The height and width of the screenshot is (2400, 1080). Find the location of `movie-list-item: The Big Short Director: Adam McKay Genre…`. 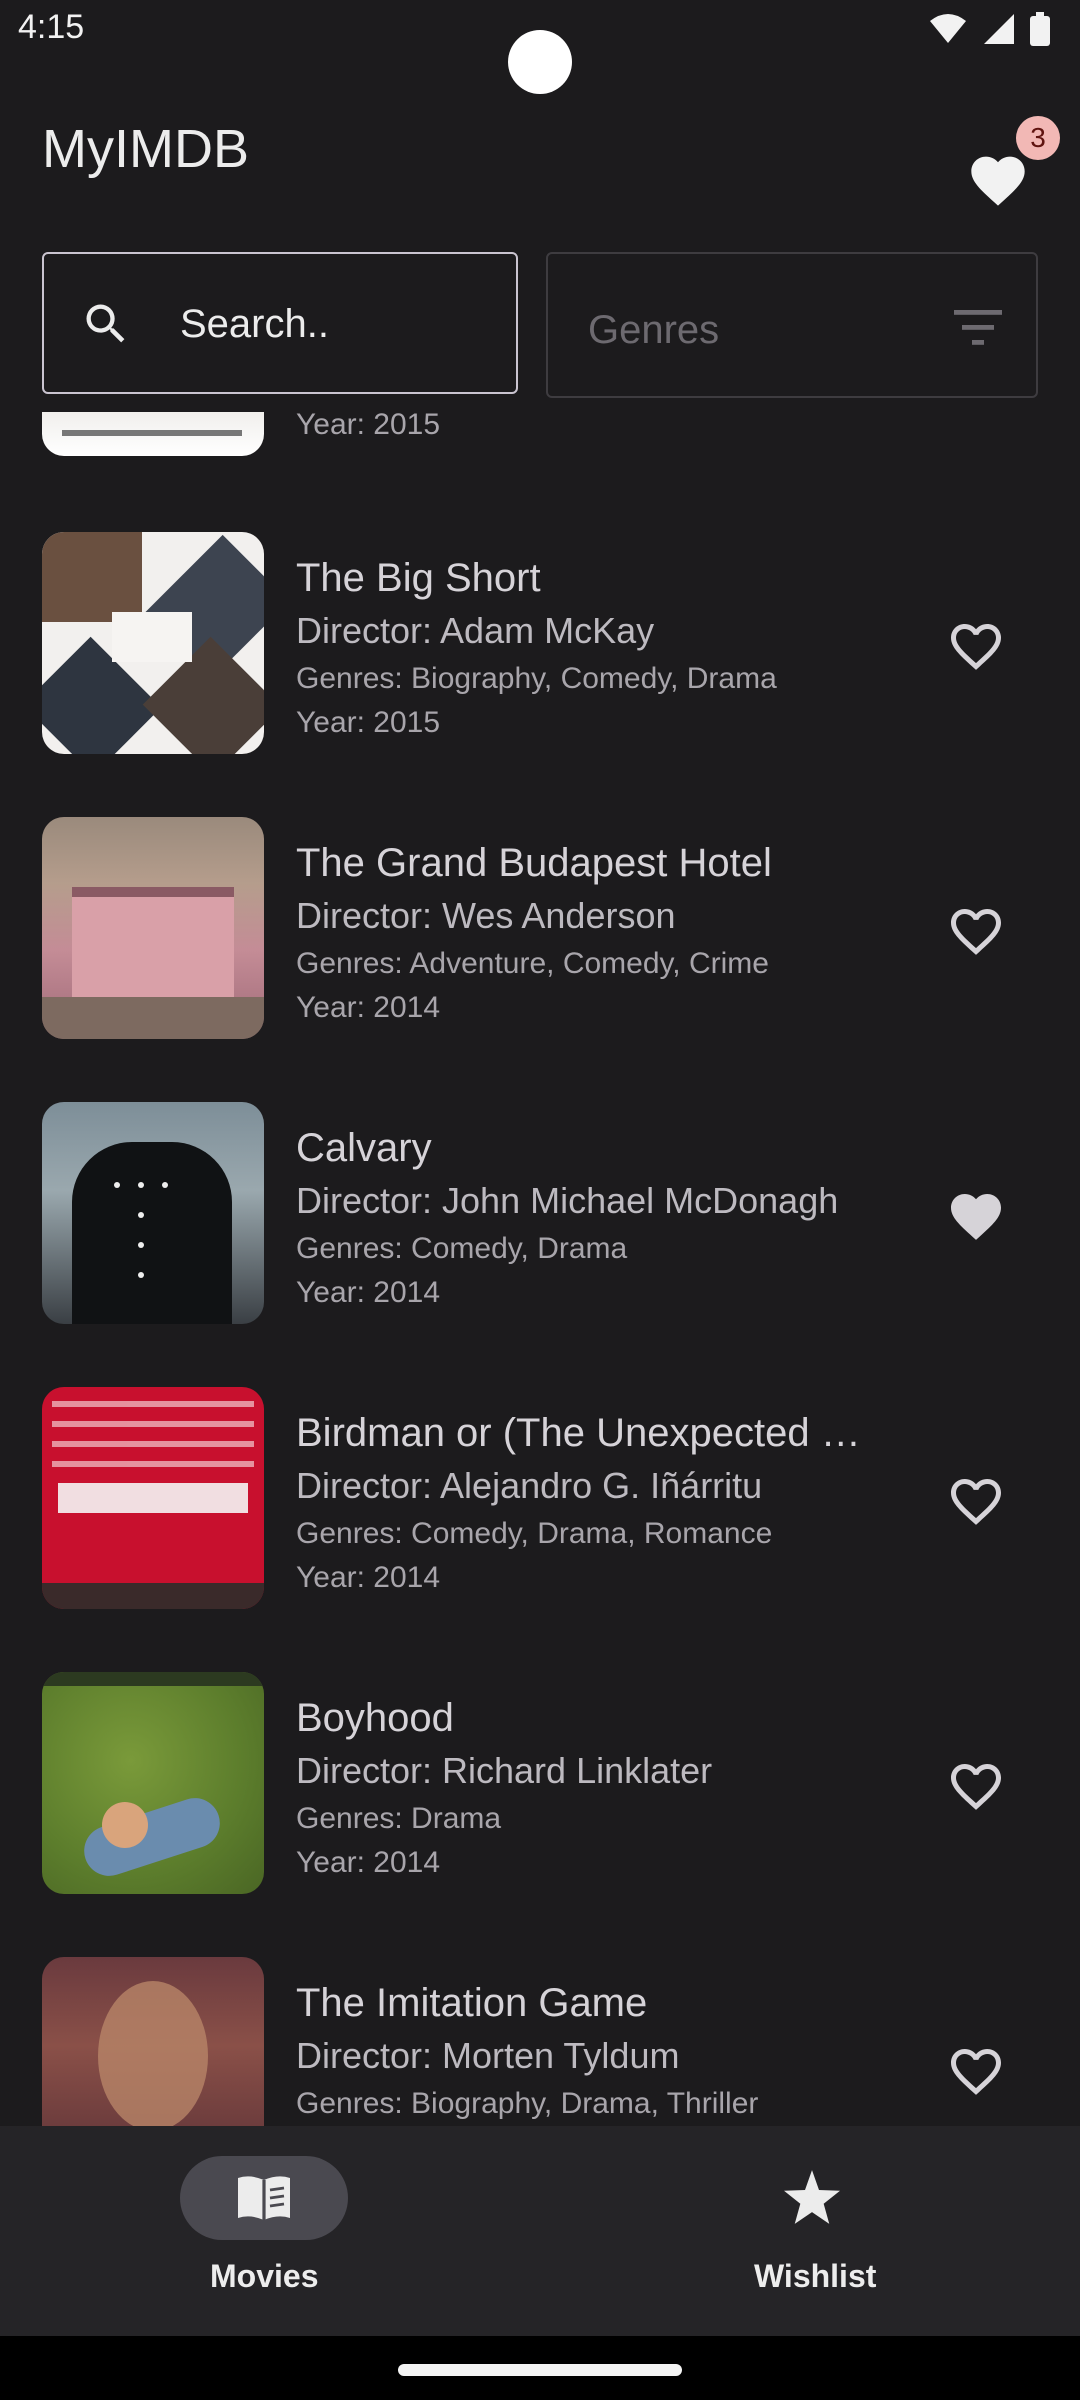

movie-list-item: The Big Short Director: Adam McKay Genre… is located at coordinates (540, 644).